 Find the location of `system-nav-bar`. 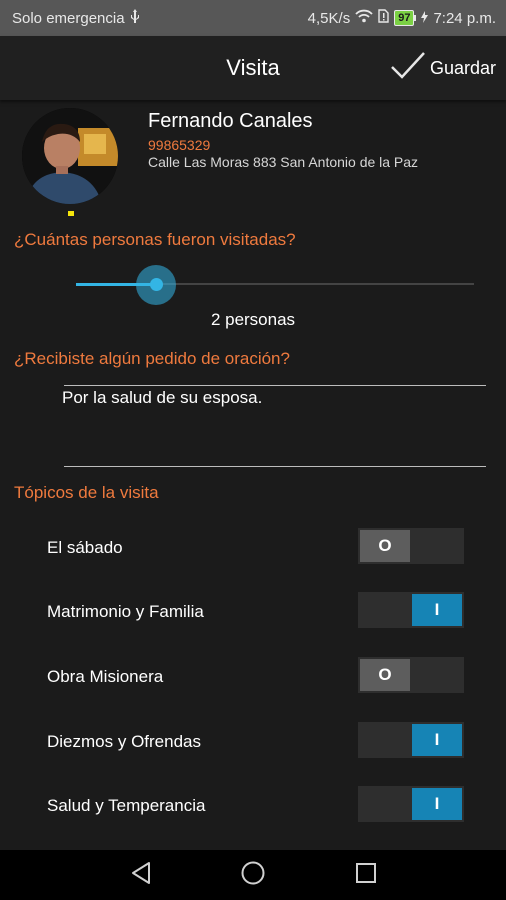

system-nav-bar is located at coordinates (253, 875).